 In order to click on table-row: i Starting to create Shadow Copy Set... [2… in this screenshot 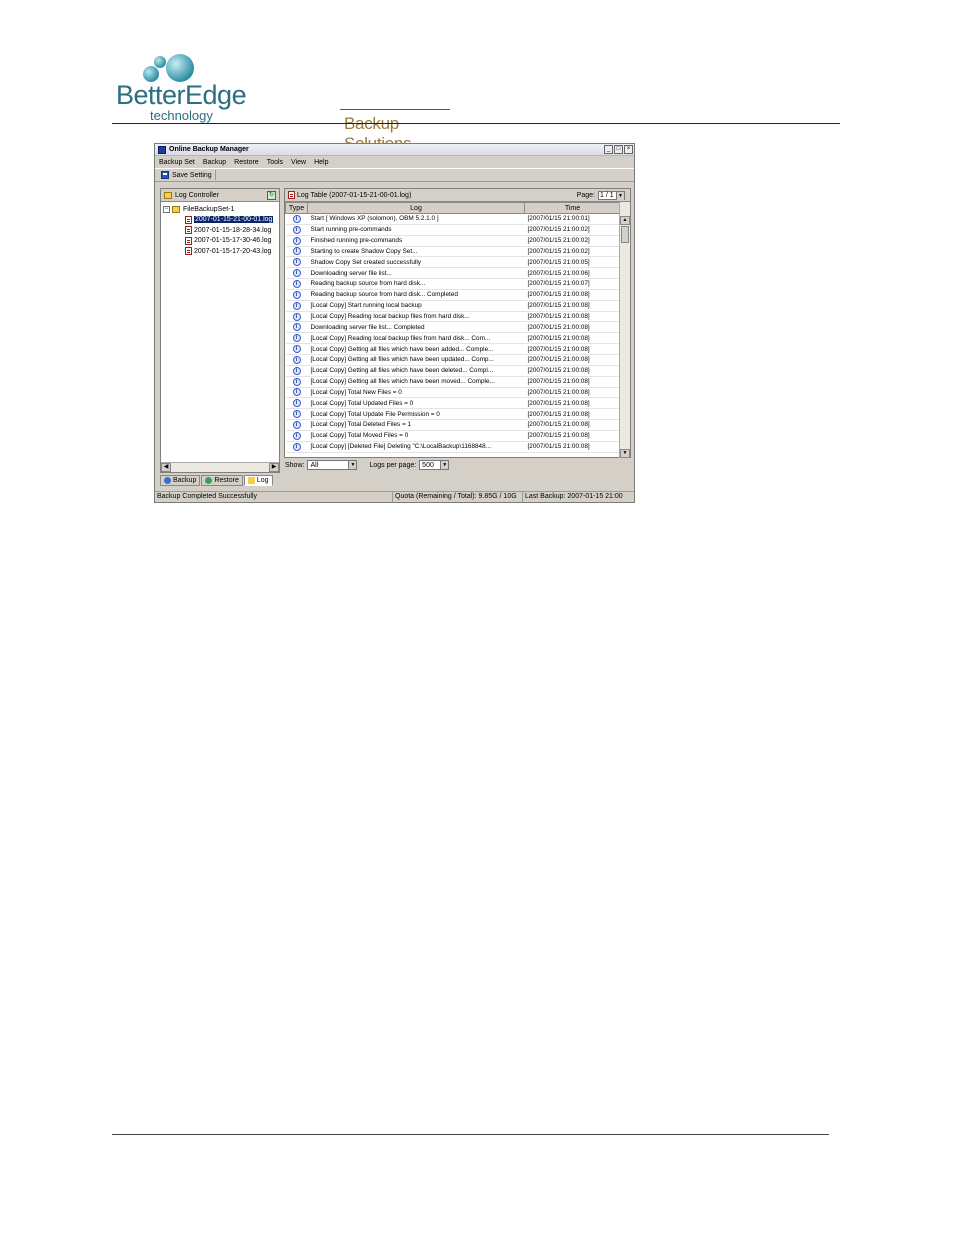, I will do `click(453, 252)`.